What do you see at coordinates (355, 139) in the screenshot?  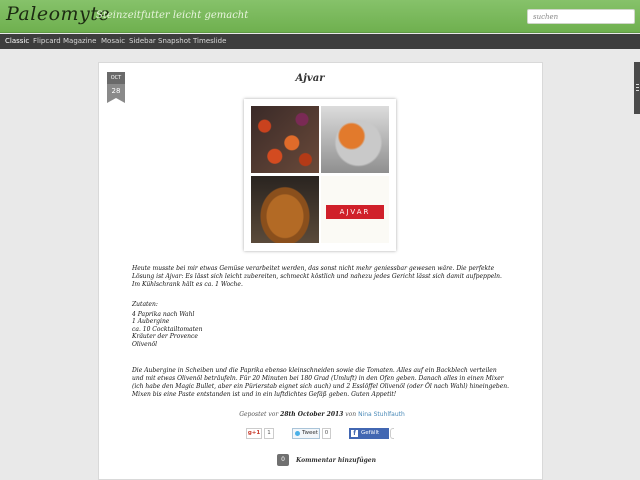 I see `blender-photo` at bounding box center [355, 139].